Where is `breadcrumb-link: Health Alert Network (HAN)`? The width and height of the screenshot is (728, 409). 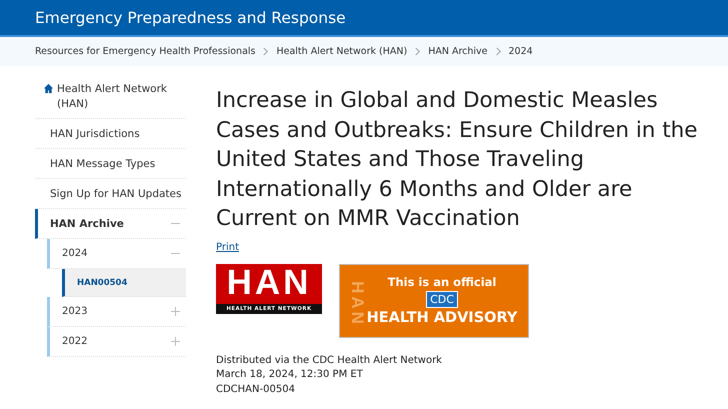
breadcrumb-link: Health Alert Network (HAN) is located at coordinates (342, 51).